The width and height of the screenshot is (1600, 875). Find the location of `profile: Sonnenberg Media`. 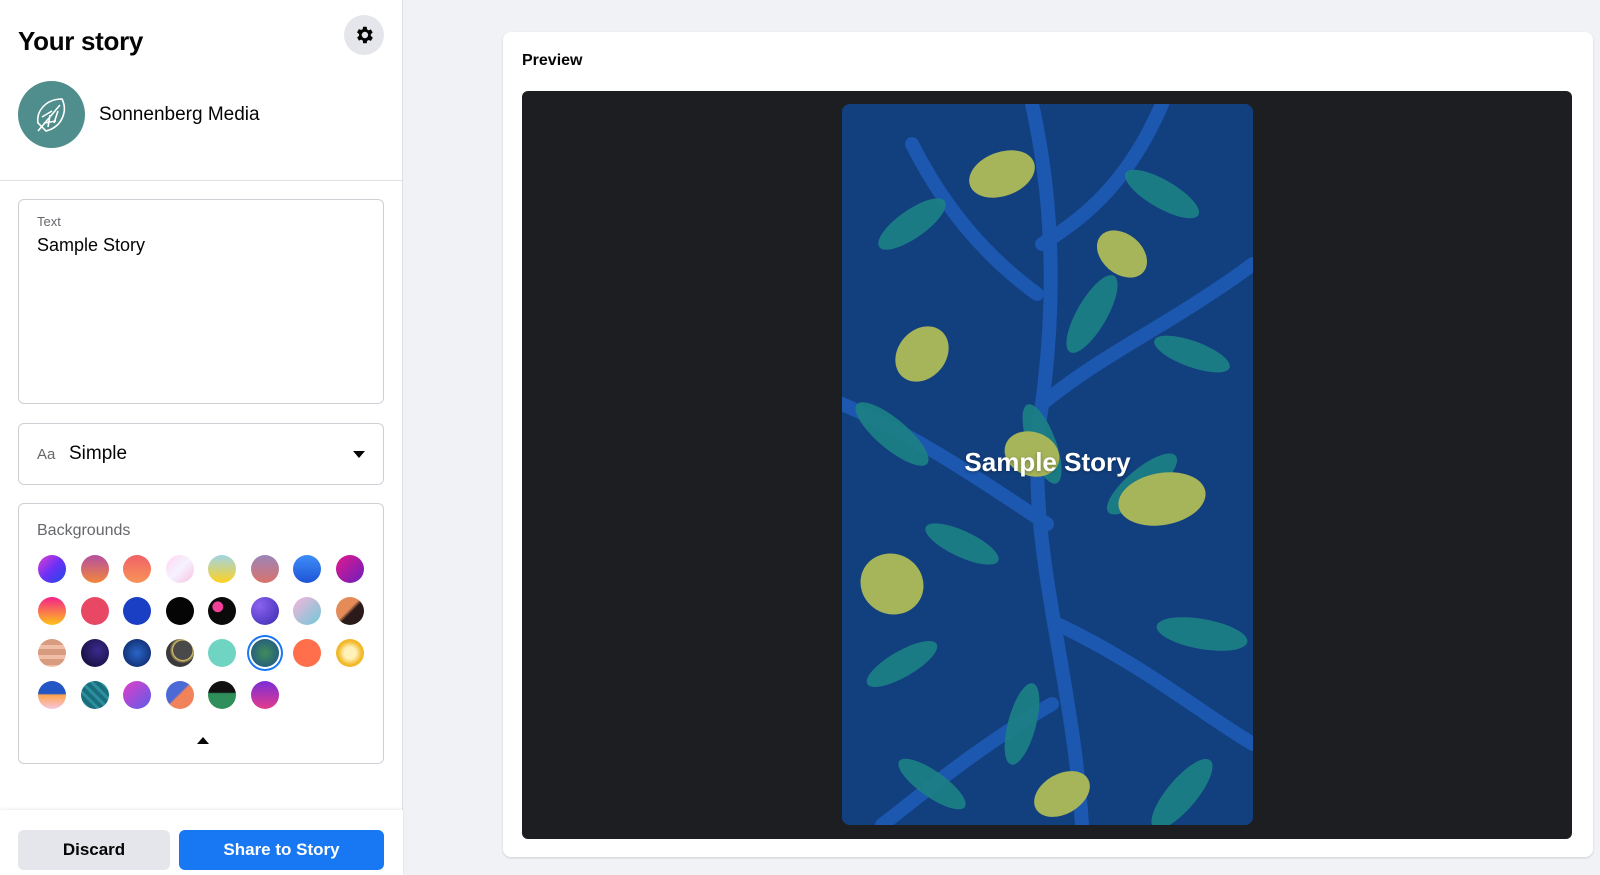

profile: Sonnenberg Media is located at coordinates (139, 114).